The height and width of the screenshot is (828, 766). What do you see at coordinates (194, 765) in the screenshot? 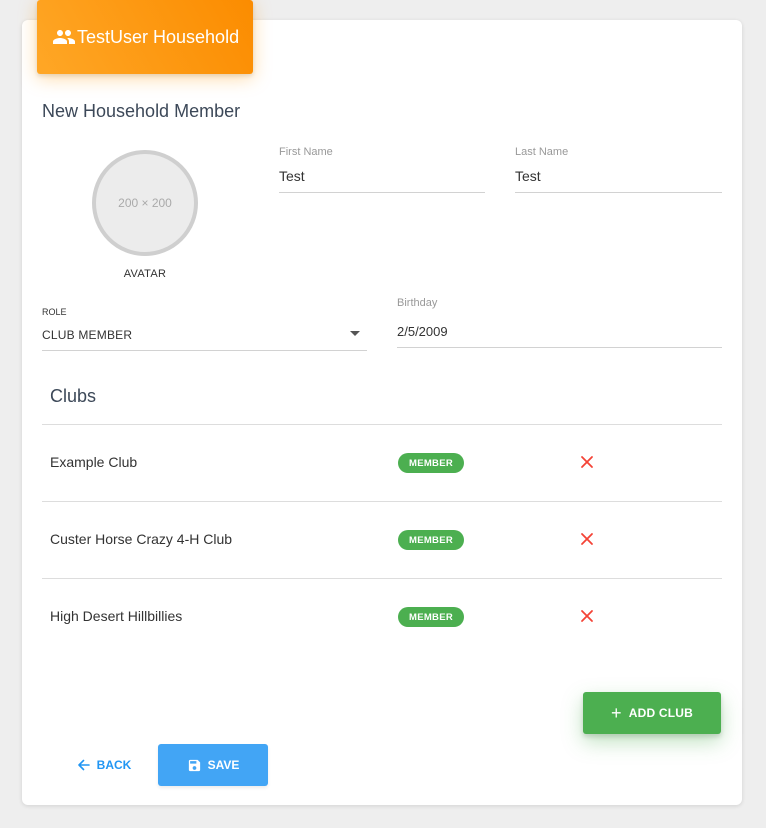
I see `save-icon` at bounding box center [194, 765].